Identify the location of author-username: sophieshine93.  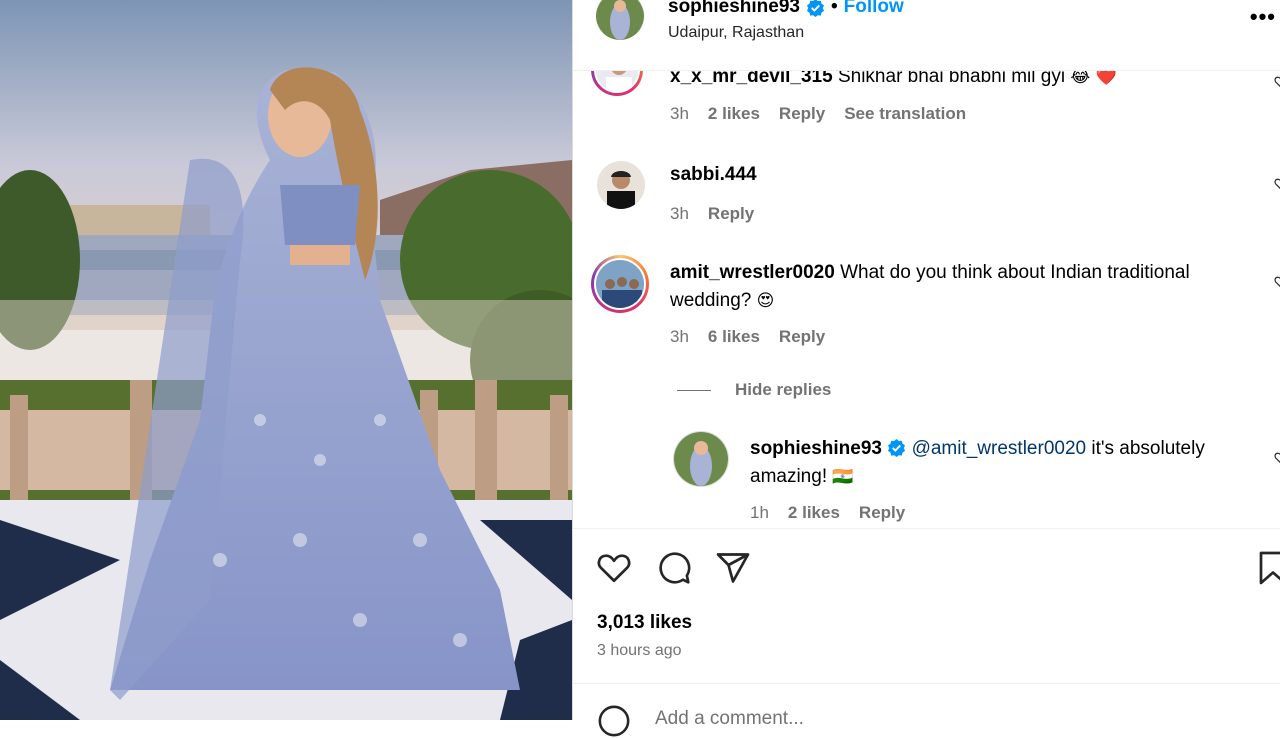
(734, 9).